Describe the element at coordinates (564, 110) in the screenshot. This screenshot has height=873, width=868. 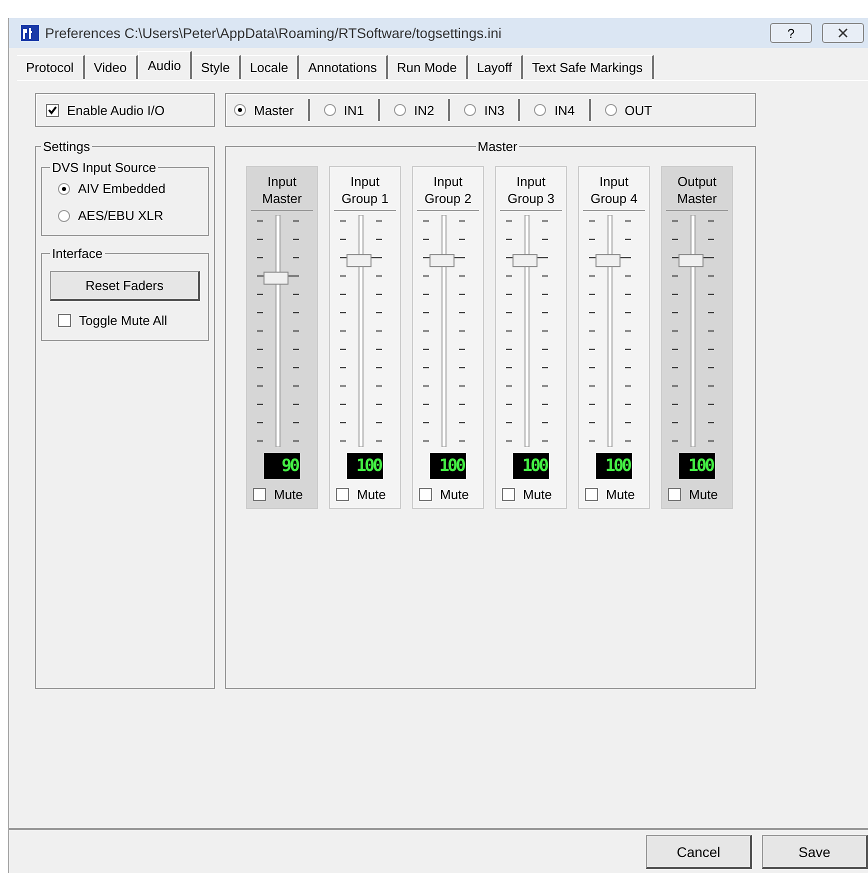
I see `radio-label: IN4` at that location.